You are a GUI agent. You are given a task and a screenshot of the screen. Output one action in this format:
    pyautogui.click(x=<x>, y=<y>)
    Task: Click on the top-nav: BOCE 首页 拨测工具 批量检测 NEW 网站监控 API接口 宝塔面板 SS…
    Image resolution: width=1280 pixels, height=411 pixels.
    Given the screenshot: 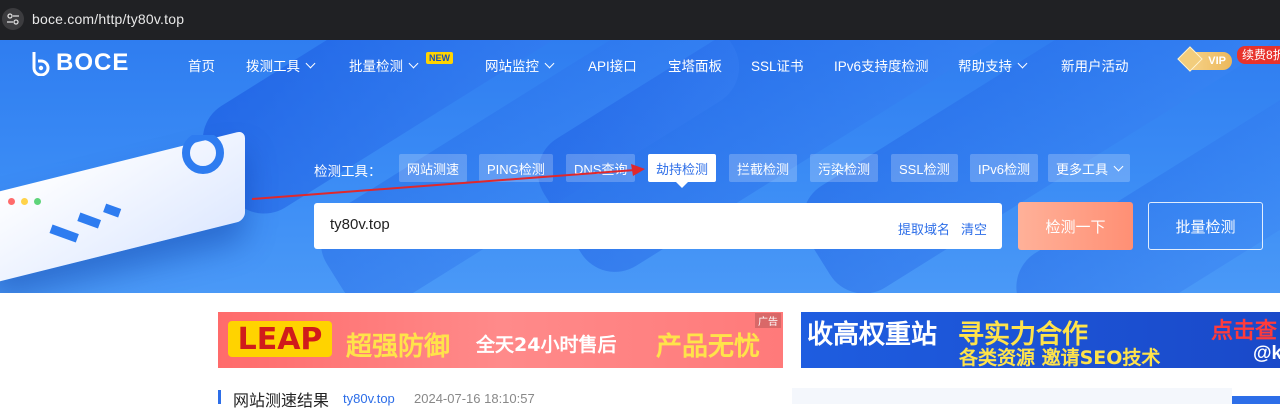 What is the action you would take?
    pyautogui.click(x=640, y=63)
    